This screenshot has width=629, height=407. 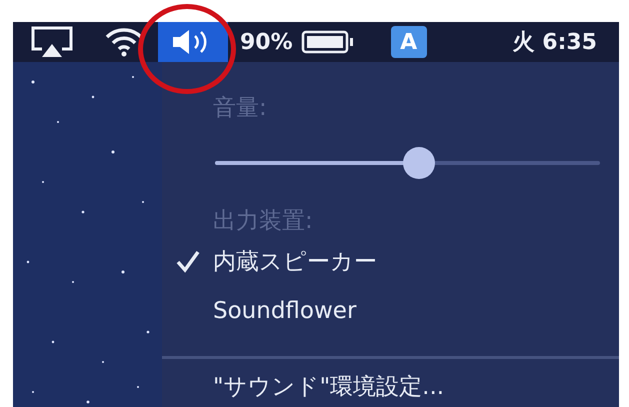 I want to click on battery-icon, so click(x=327, y=42).